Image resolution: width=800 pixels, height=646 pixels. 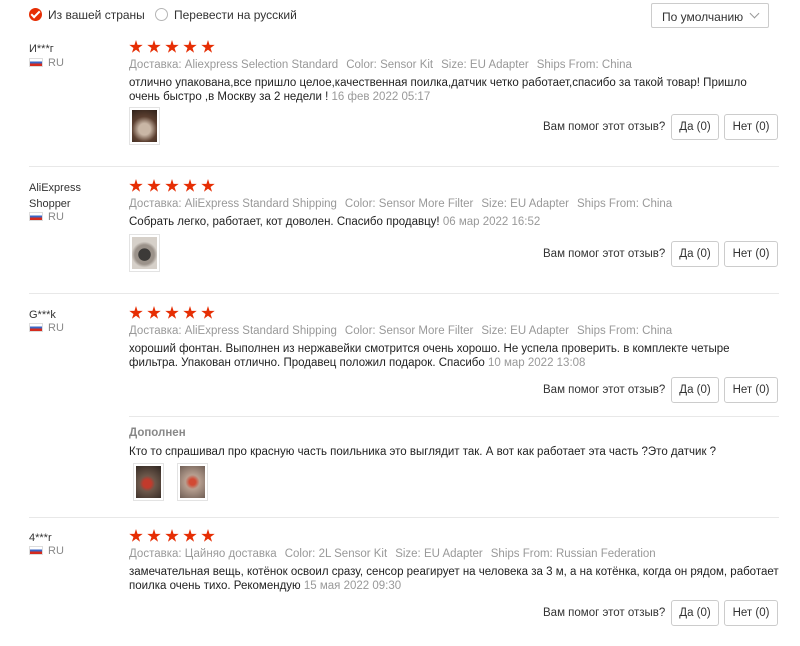 I want to click on product-color: Color: Sensor Kit, so click(x=390, y=65).